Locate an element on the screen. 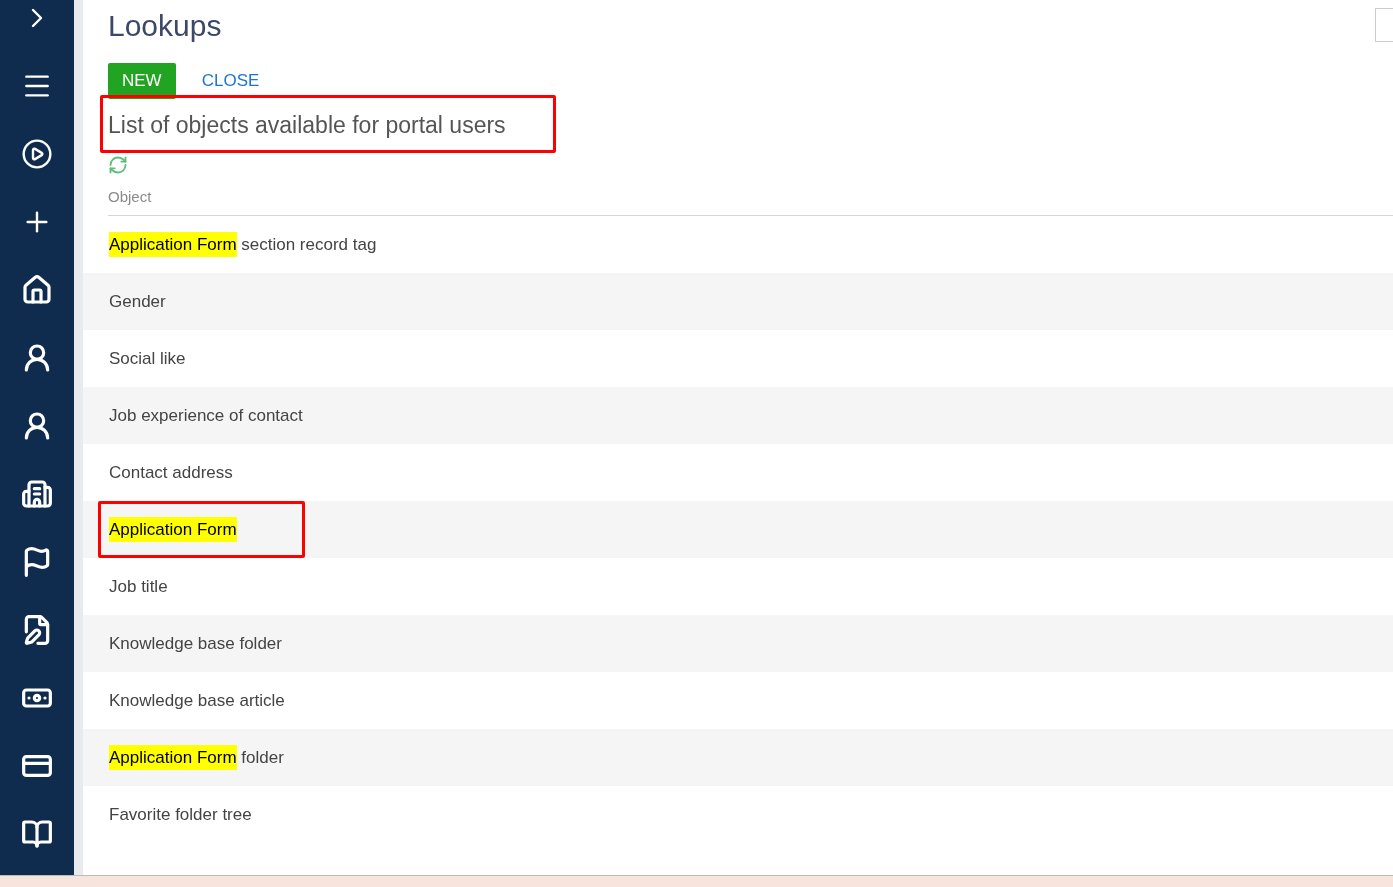 The width and height of the screenshot is (1393, 887). section-title: List of objects available for portal users is located at coordinates (307, 125).